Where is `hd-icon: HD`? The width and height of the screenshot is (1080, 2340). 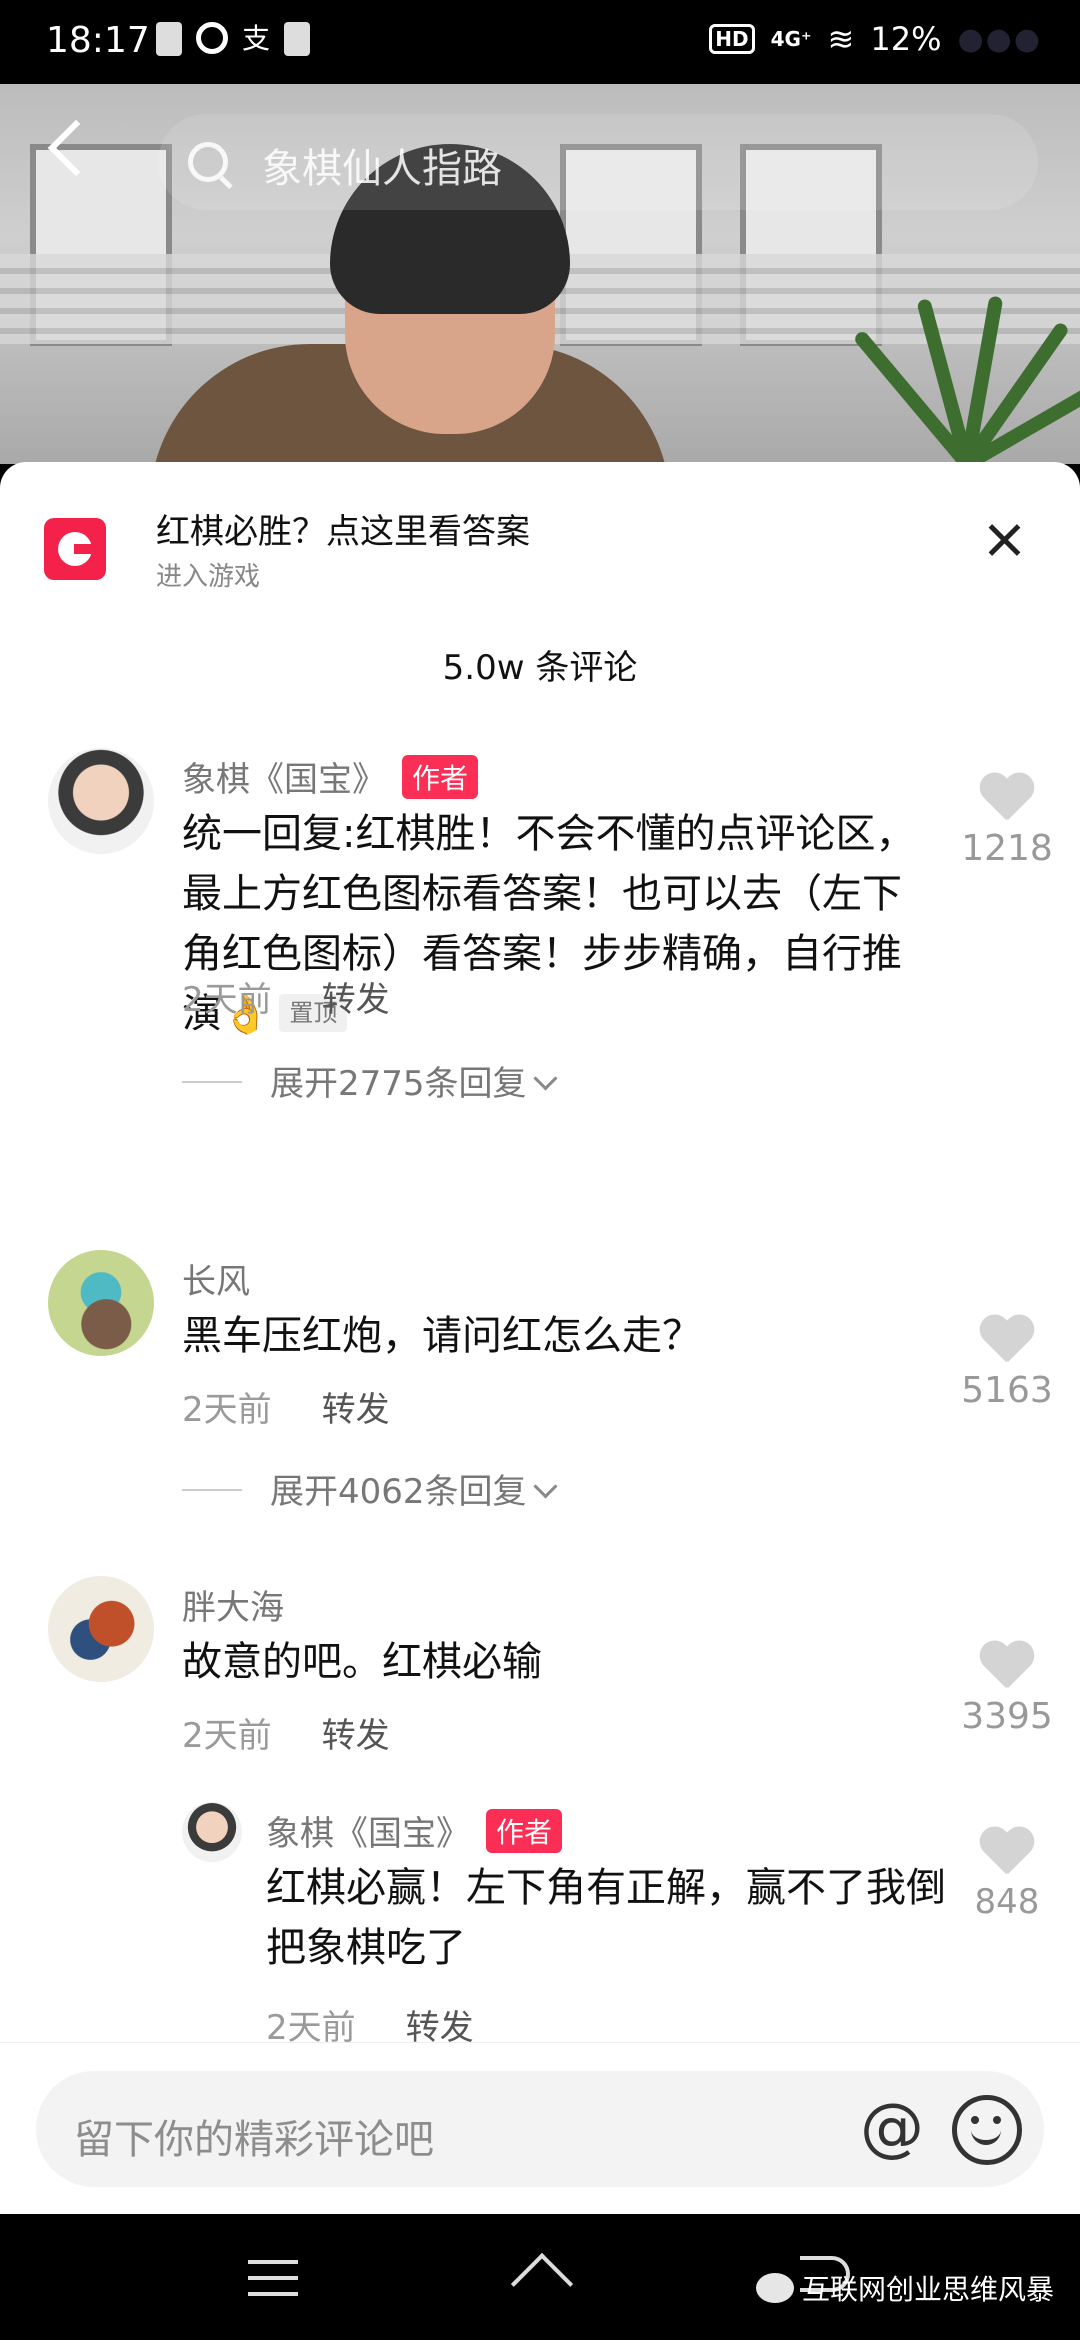 hd-icon: HD is located at coordinates (732, 39).